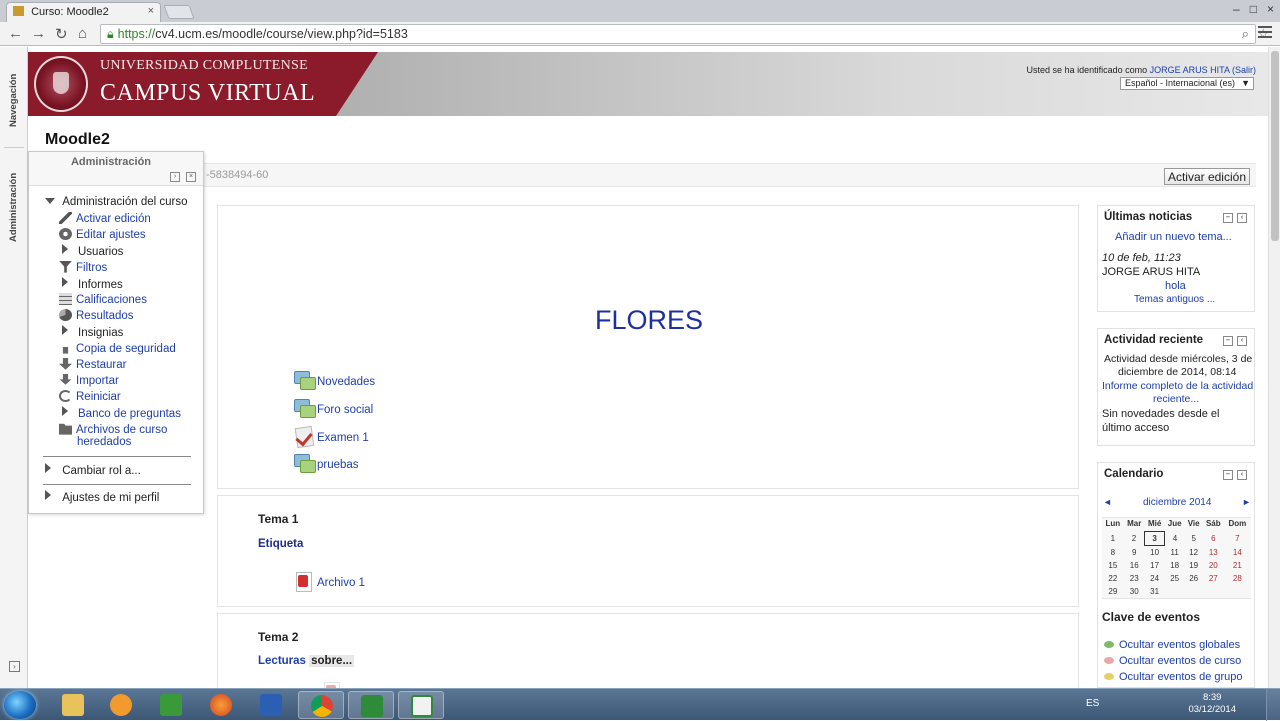 The width and height of the screenshot is (1280, 721). I want to click on language-select: Español - Internacional (es) ▼, so click(1187, 83).